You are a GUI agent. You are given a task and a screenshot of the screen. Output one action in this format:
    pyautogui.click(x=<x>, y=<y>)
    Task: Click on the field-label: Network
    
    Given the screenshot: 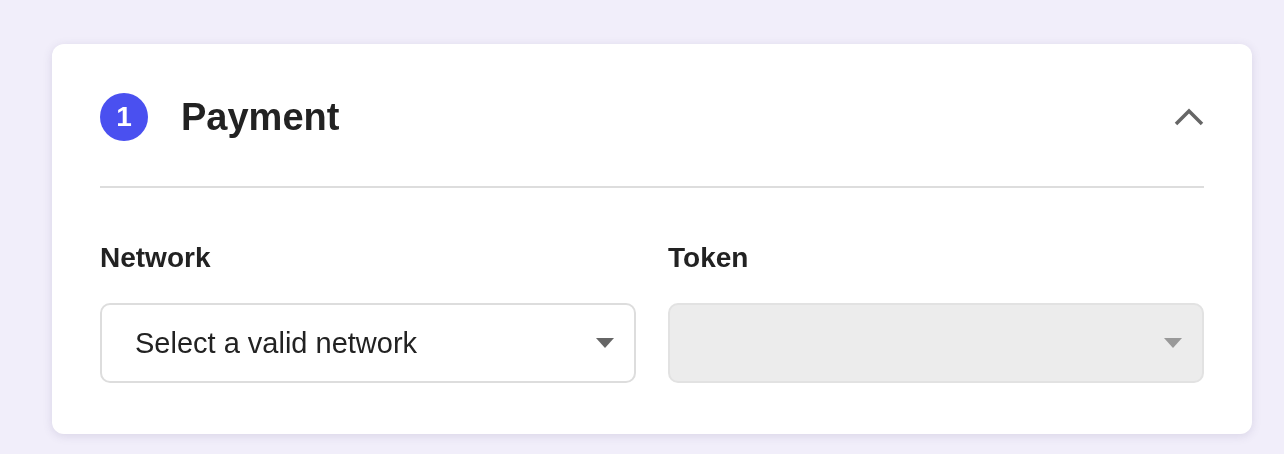 What is the action you would take?
    pyautogui.click(x=156, y=258)
    